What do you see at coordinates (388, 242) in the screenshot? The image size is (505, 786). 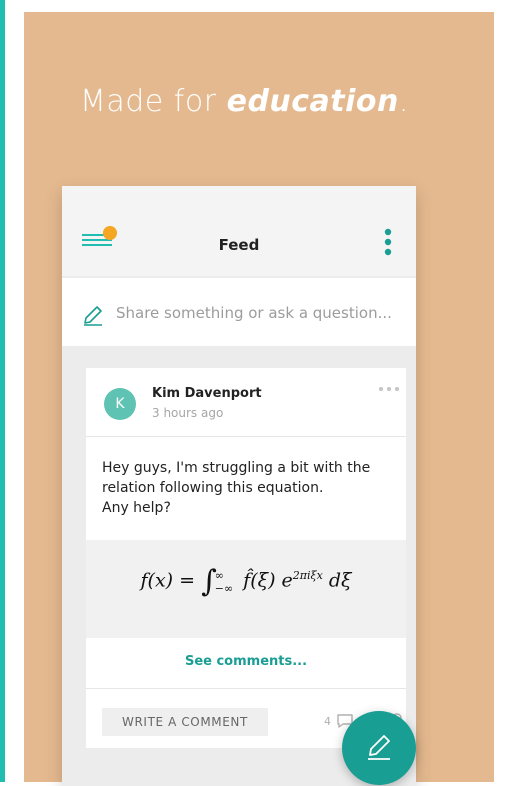 I see `vertical-dots-icon` at bounding box center [388, 242].